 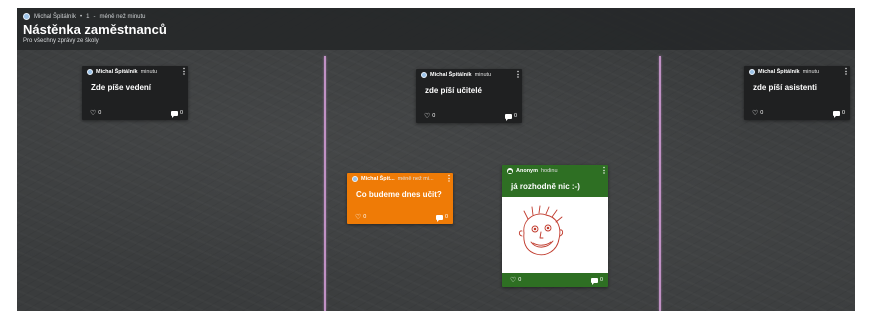 I want to click on smiley-face-icon, so click(x=541, y=230).